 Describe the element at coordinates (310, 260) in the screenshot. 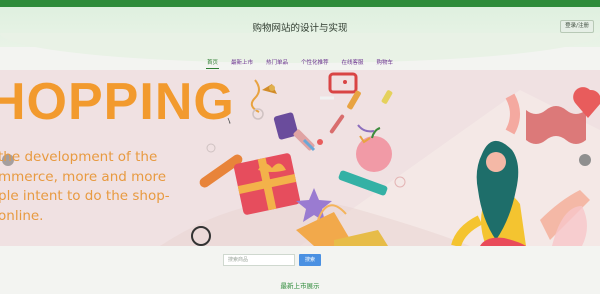

I see `search-button: 搜索` at that location.